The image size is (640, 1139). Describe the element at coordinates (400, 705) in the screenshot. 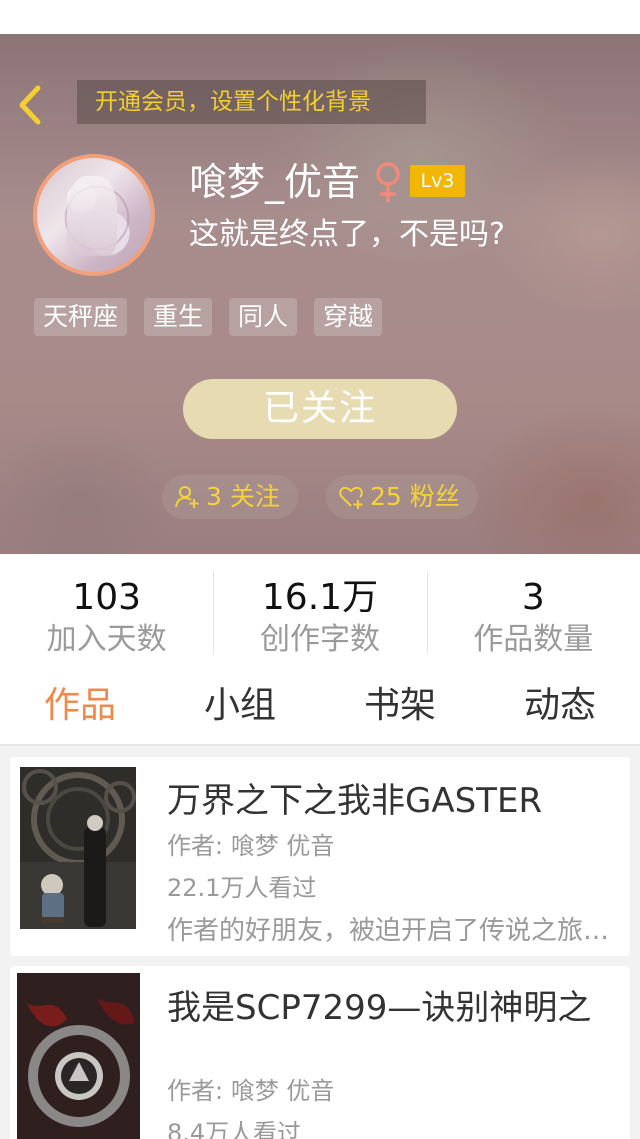

I see `tab-bookshelf: 书架` at that location.